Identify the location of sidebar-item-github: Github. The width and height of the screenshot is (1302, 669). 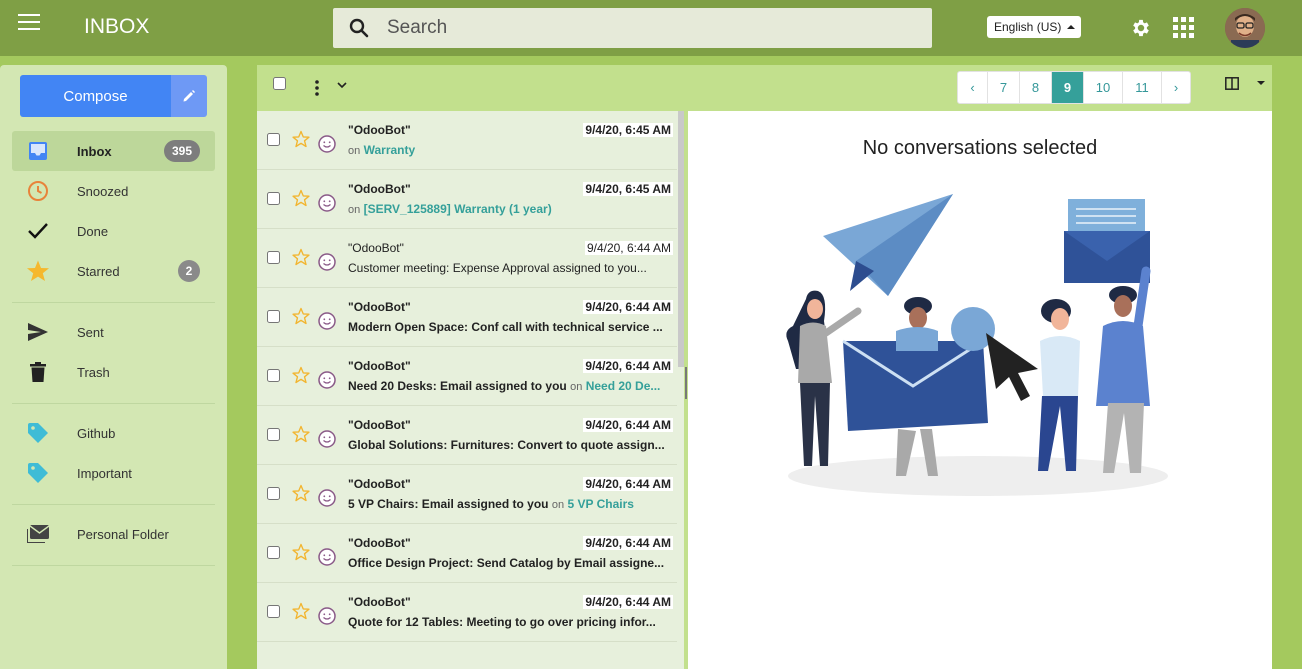
(113, 433).